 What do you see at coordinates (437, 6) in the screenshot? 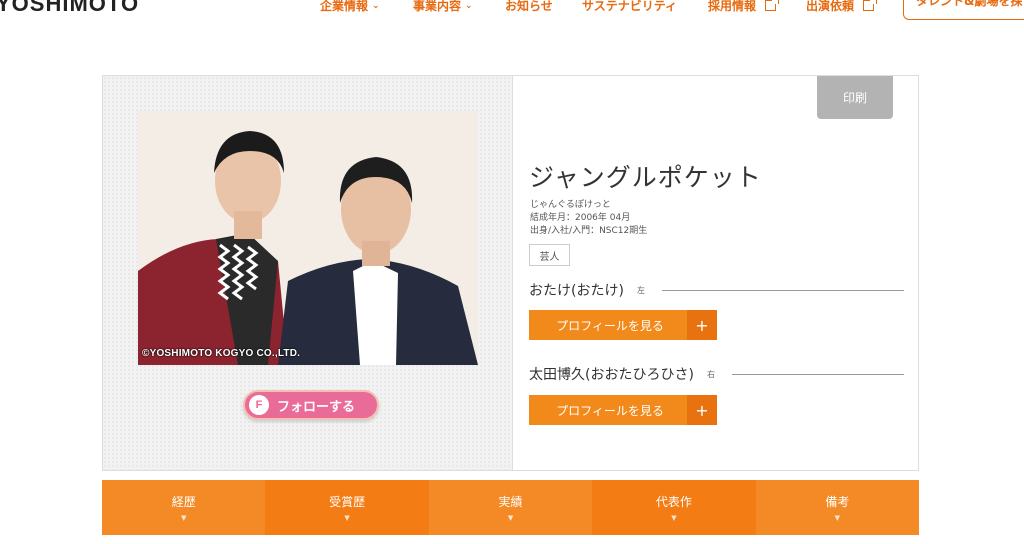
I see `nav-label: 事業内容` at bounding box center [437, 6].